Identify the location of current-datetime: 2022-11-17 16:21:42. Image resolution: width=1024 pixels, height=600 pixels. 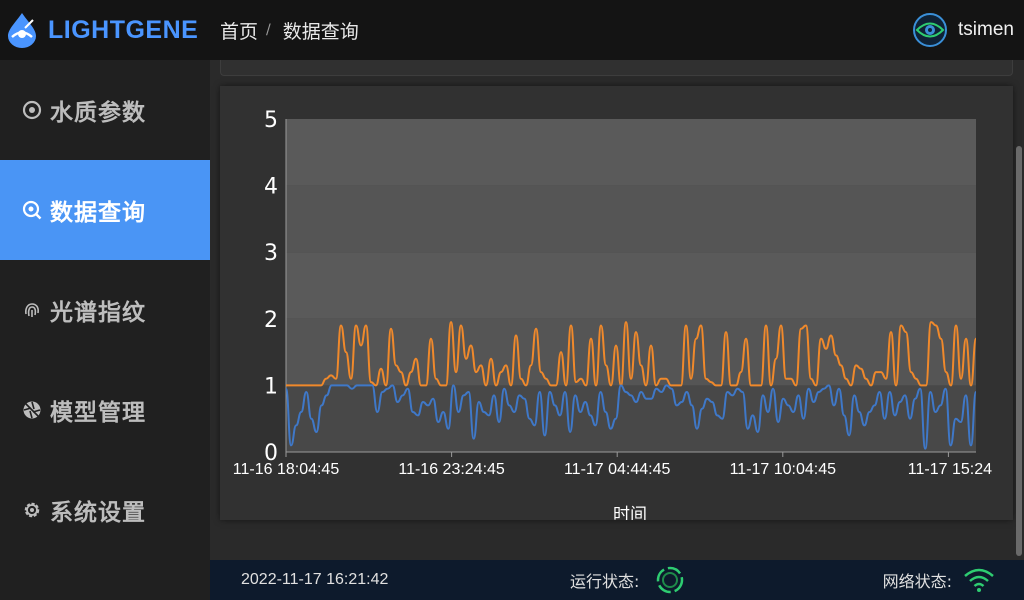
(315, 579).